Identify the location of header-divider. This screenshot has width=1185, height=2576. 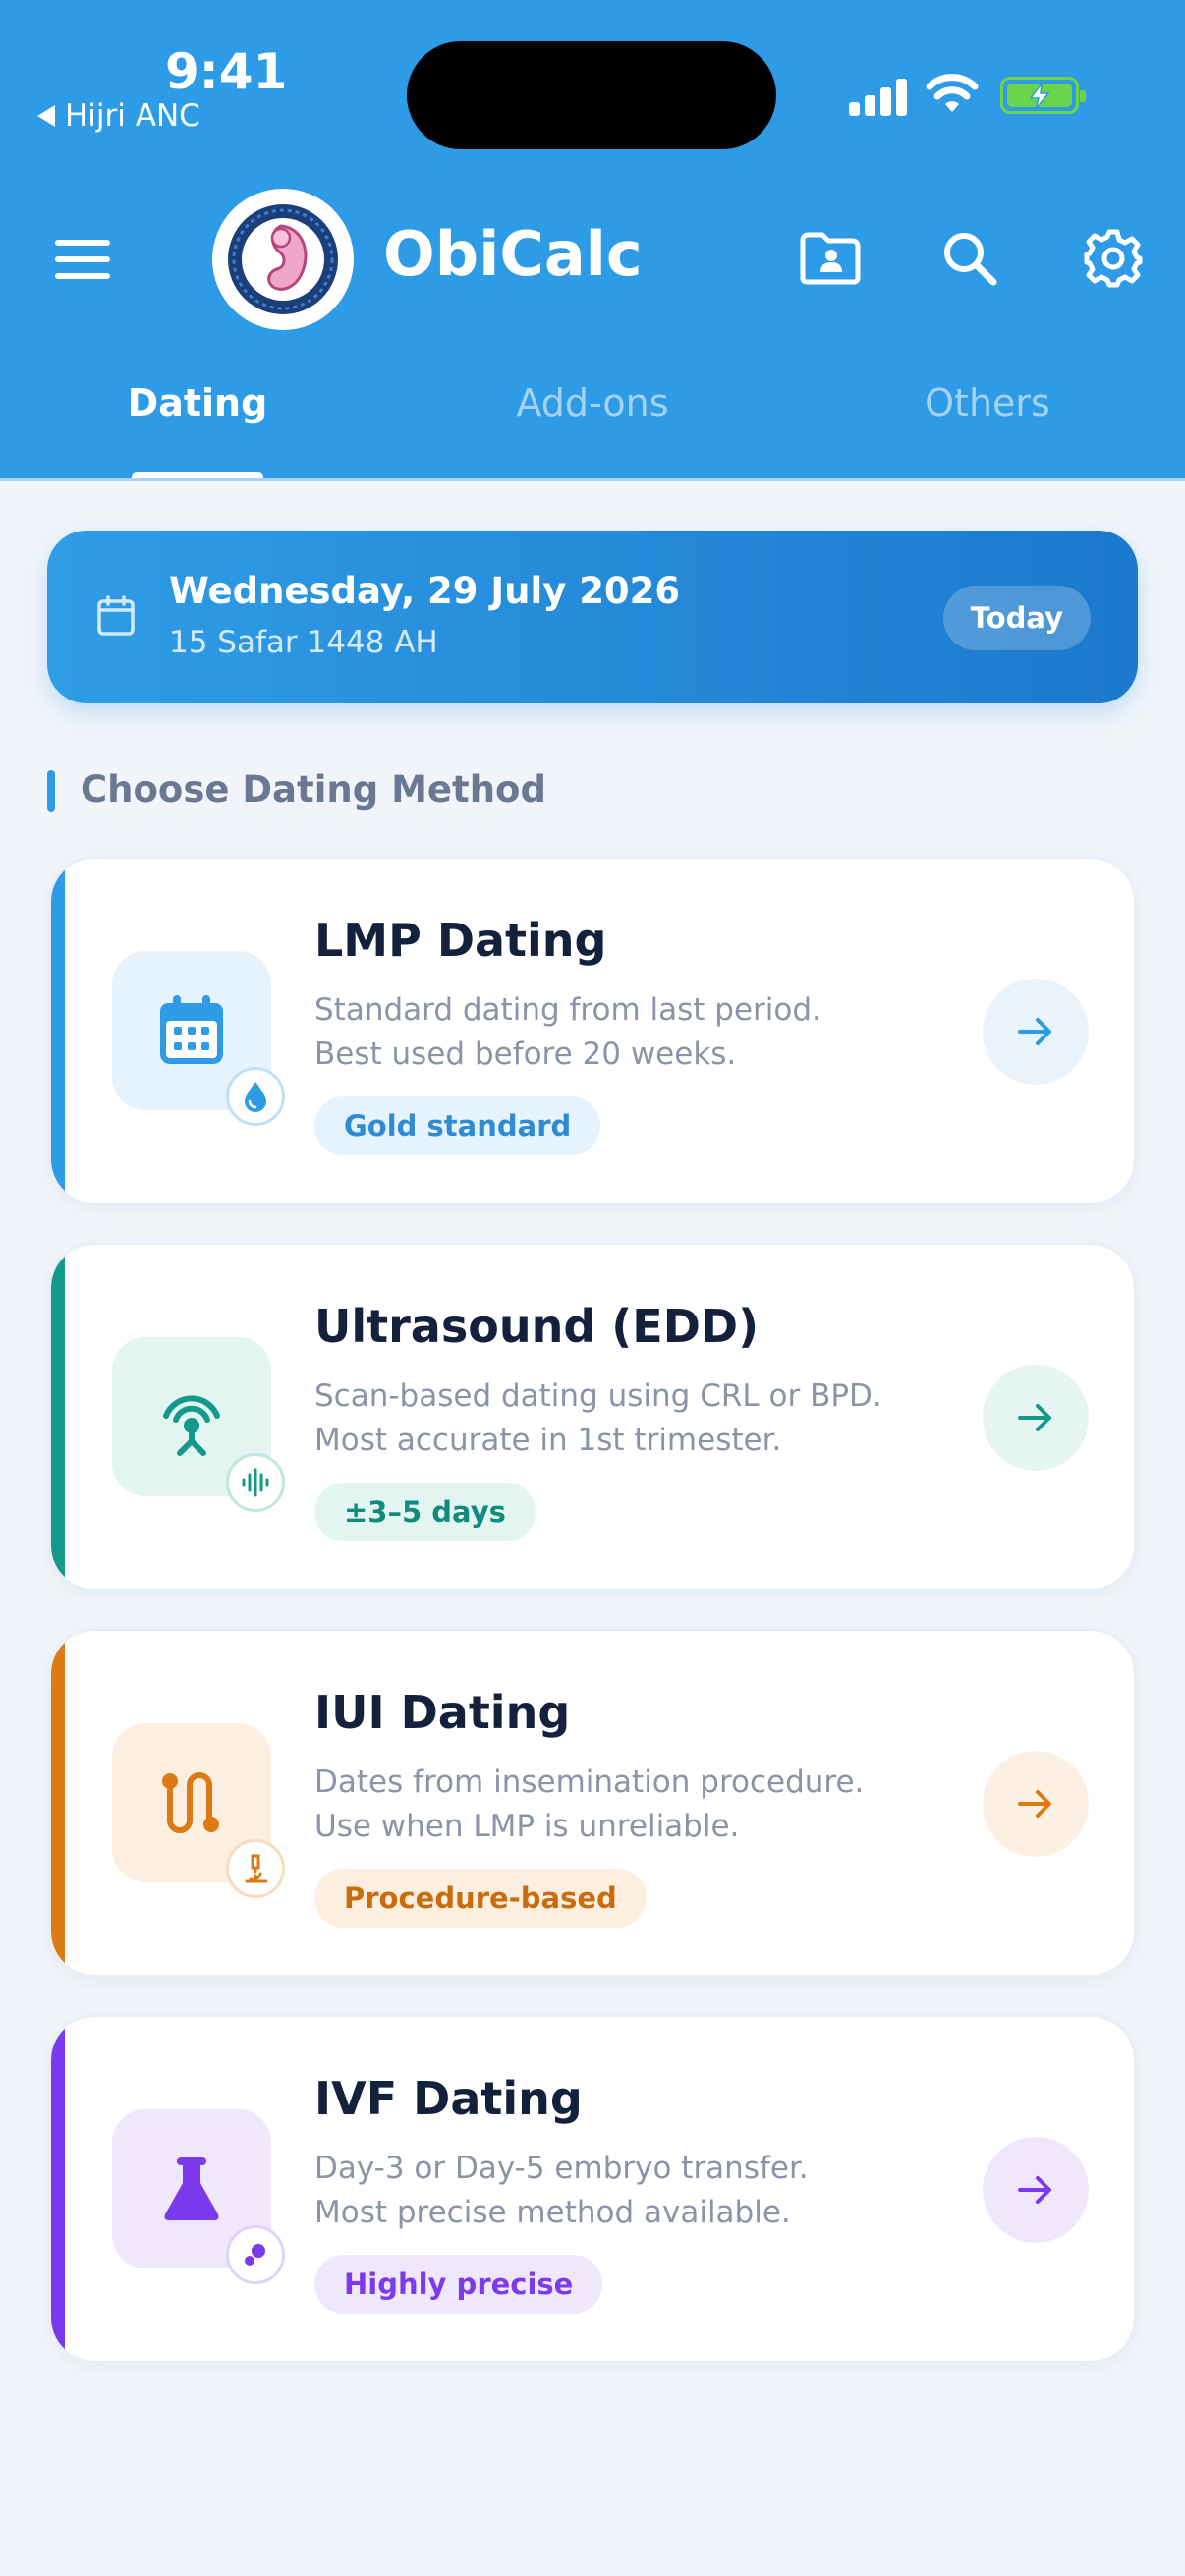
(592, 479).